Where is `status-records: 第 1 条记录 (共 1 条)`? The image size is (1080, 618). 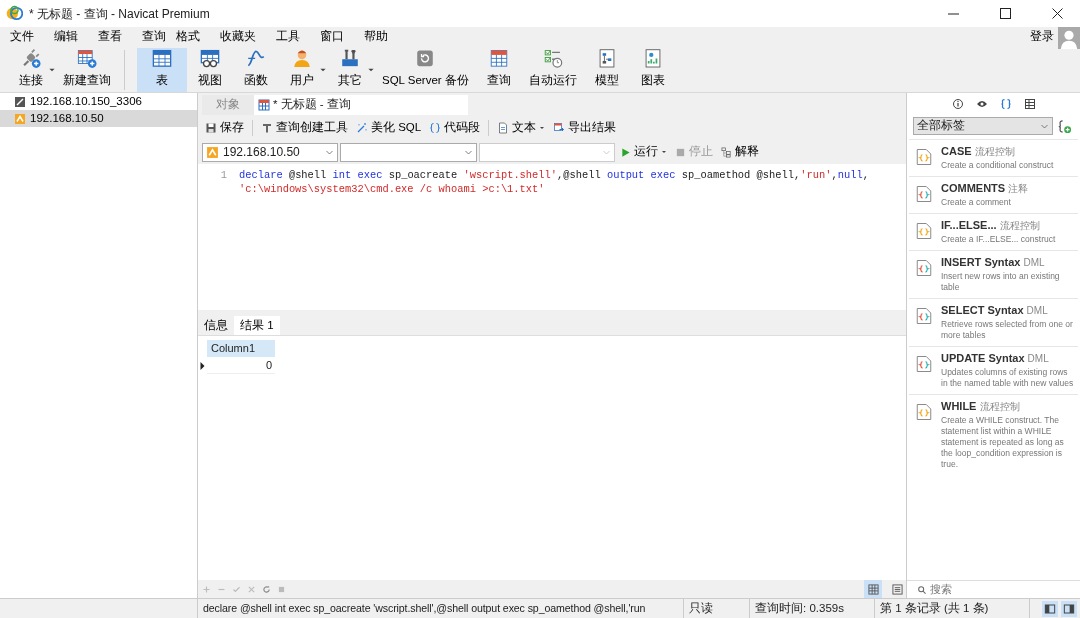
status-records: 第 1 条记录 (共 1 条) is located at coordinates (952, 608).